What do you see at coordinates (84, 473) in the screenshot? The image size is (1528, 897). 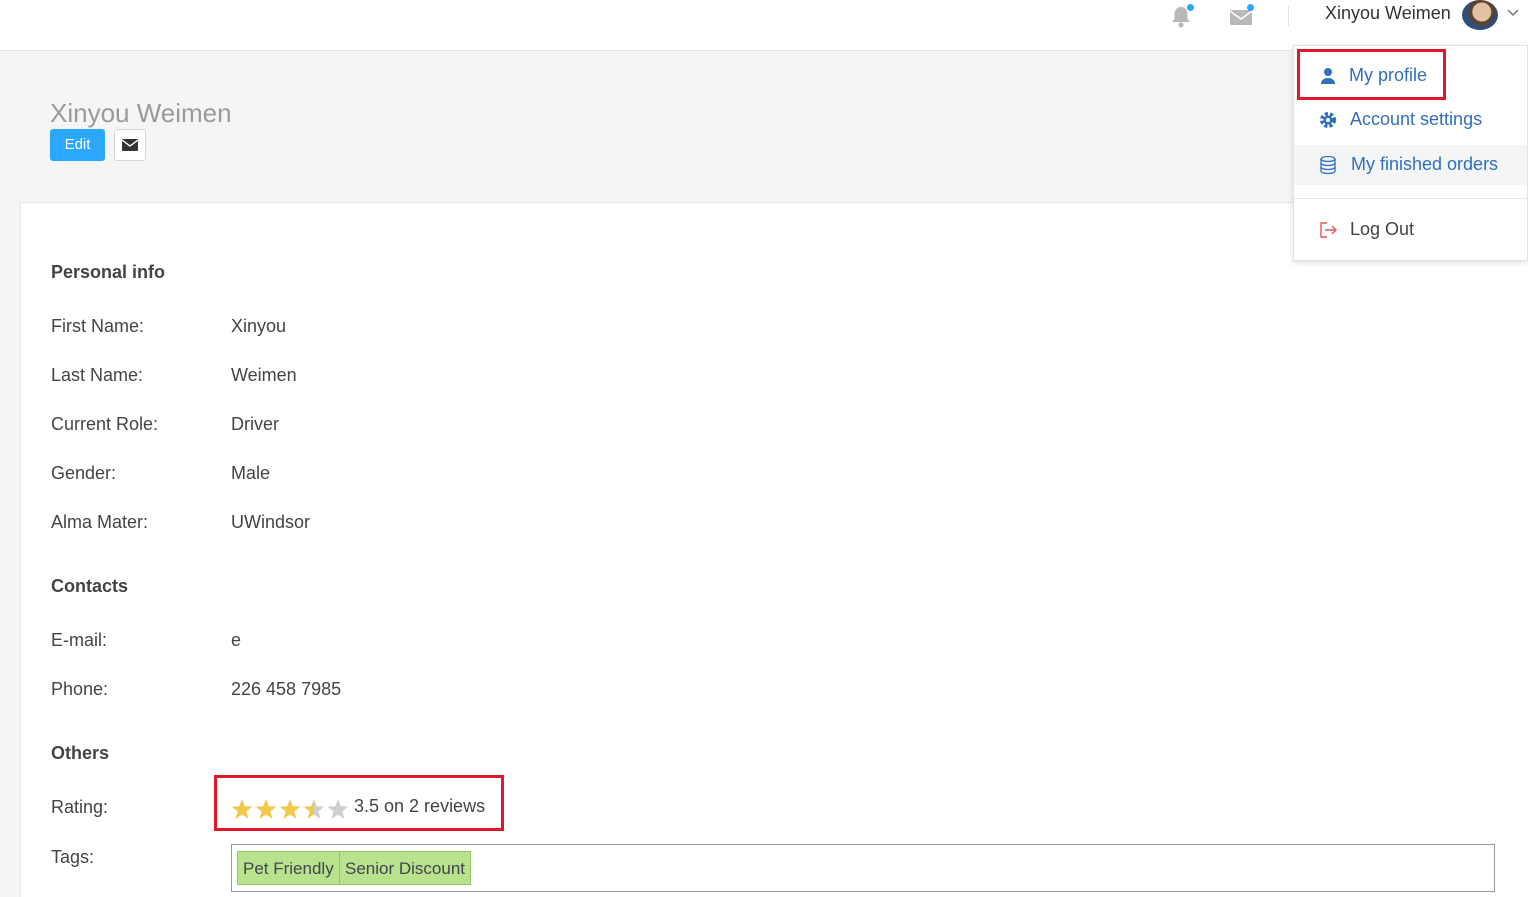 I see `gender-label: Gender:` at bounding box center [84, 473].